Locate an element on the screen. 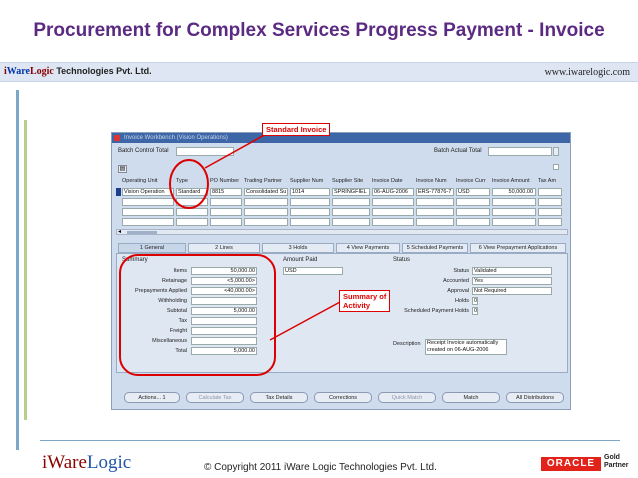 The image size is (638, 478). cell: Vision Operation is located at coordinates (148, 192).